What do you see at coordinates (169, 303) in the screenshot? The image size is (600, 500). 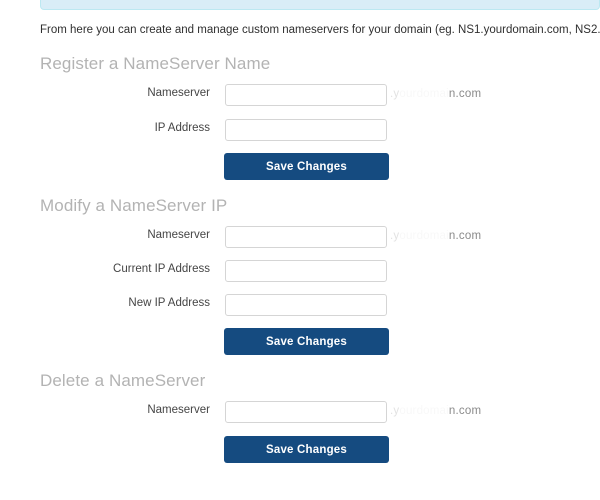 I see `label-modify-new-ip-address: New IP Address` at bounding box center [169, 303].